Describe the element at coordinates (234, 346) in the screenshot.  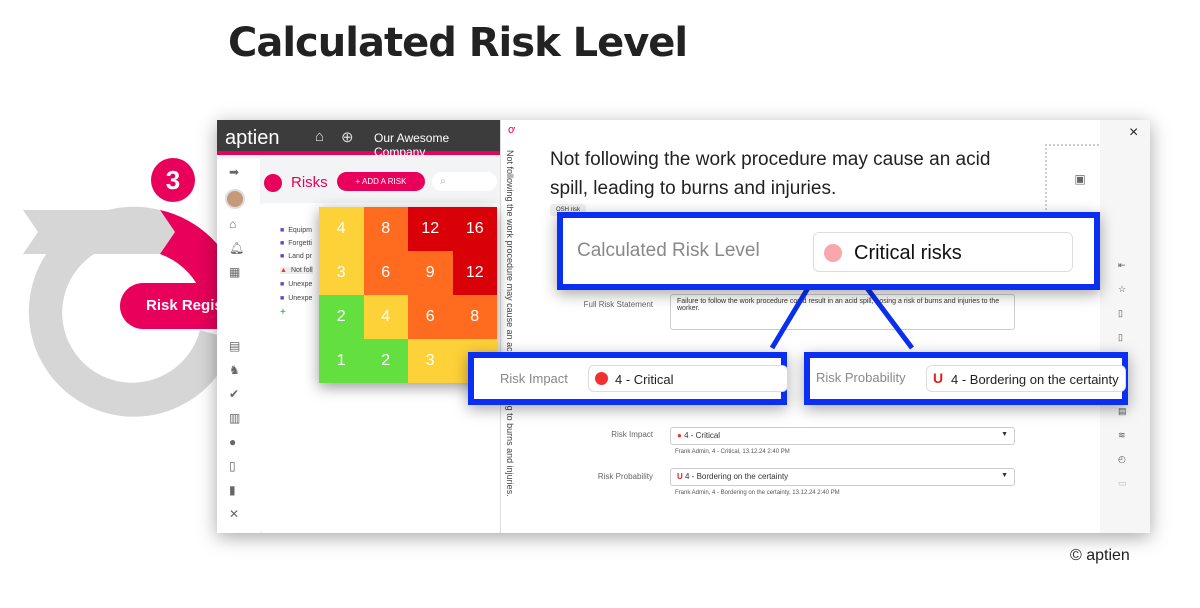
I see `document-icon: ▤` at that location.